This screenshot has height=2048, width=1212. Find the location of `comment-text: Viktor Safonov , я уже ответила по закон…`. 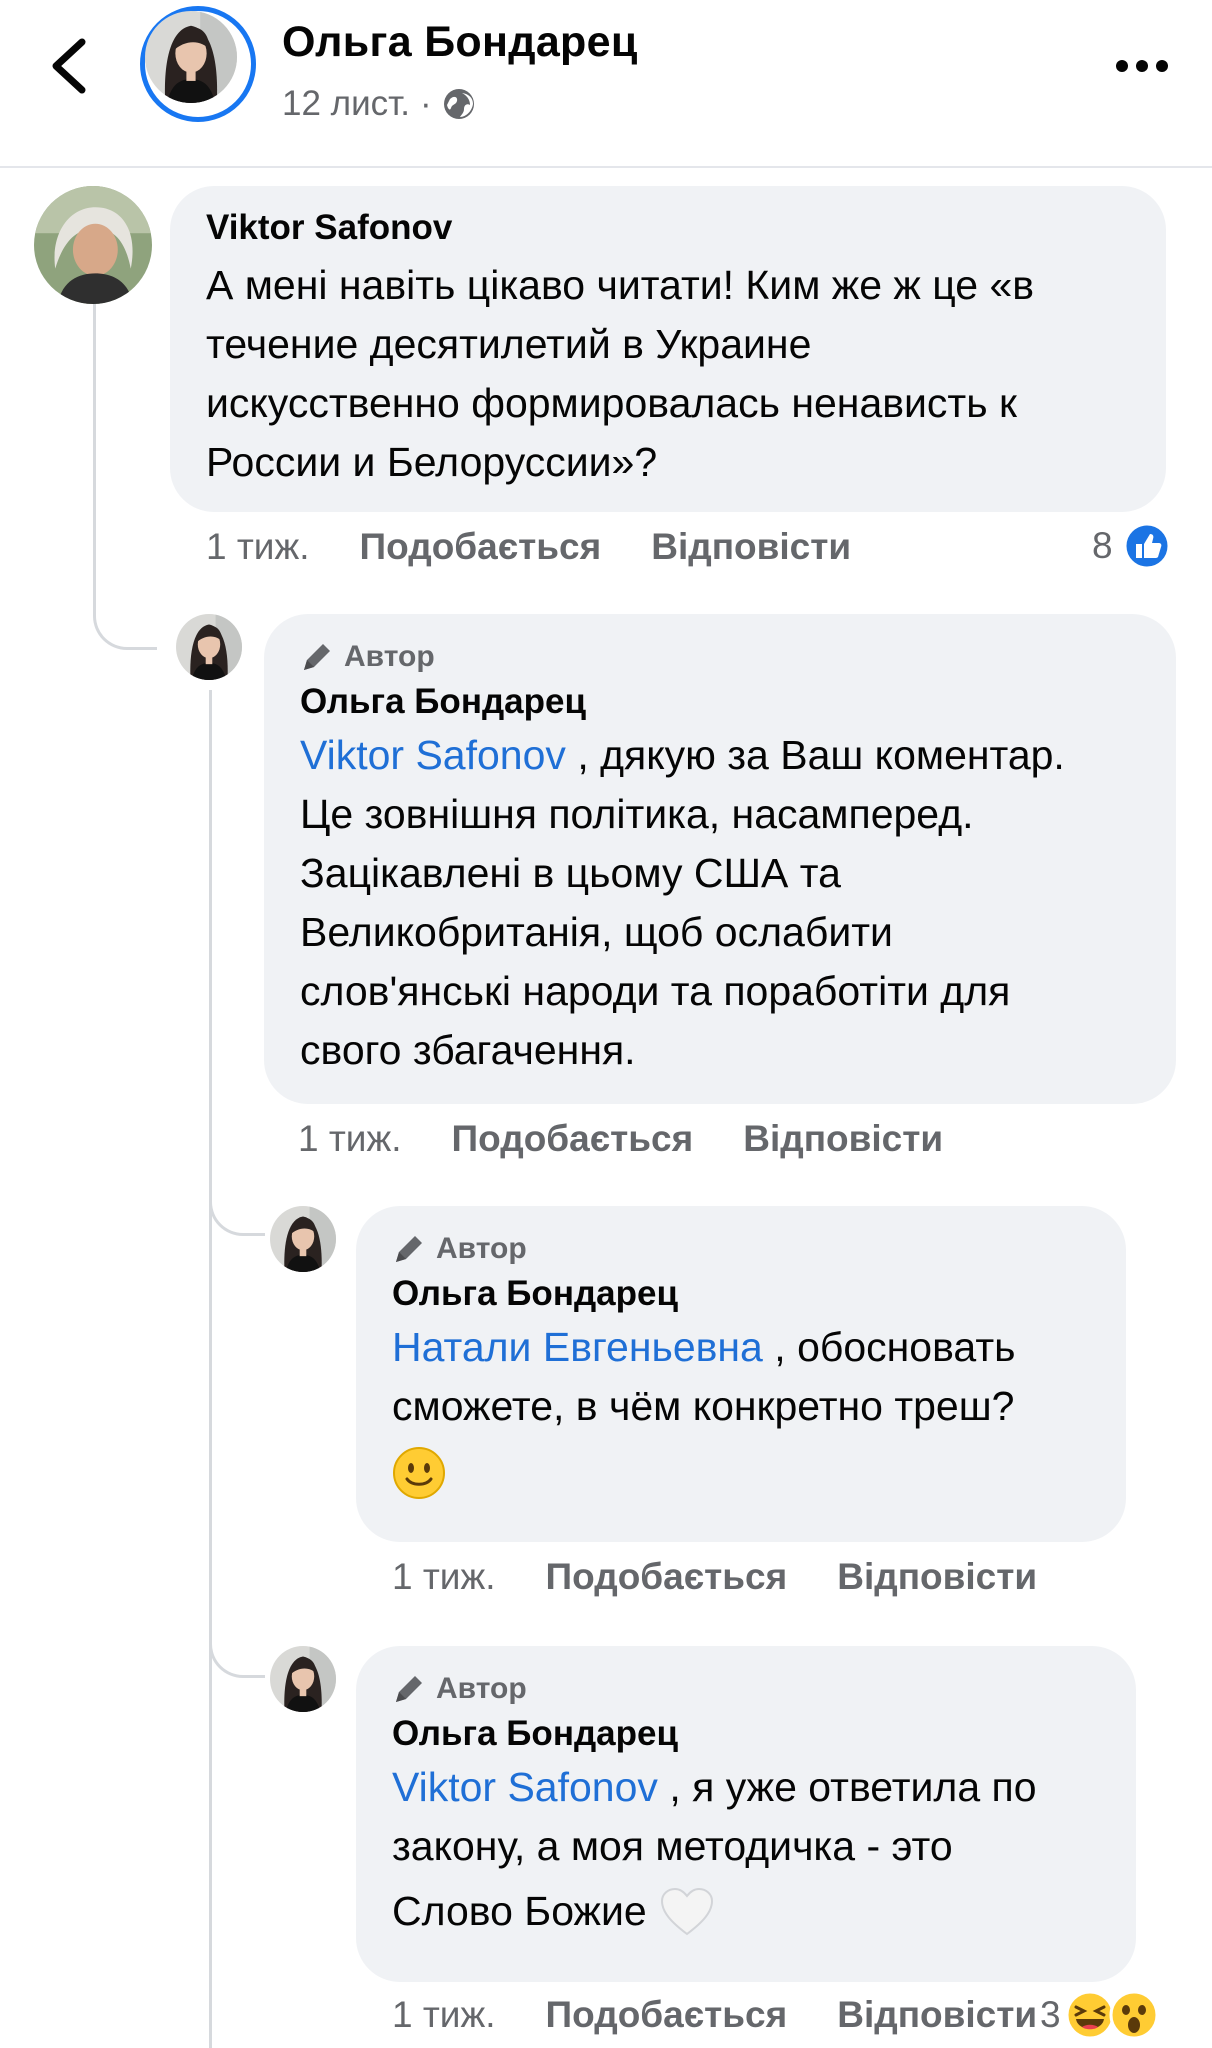

comment-text: Viktor Safonov , я уже ответила по закон… is located at coordinates (746, 1849).